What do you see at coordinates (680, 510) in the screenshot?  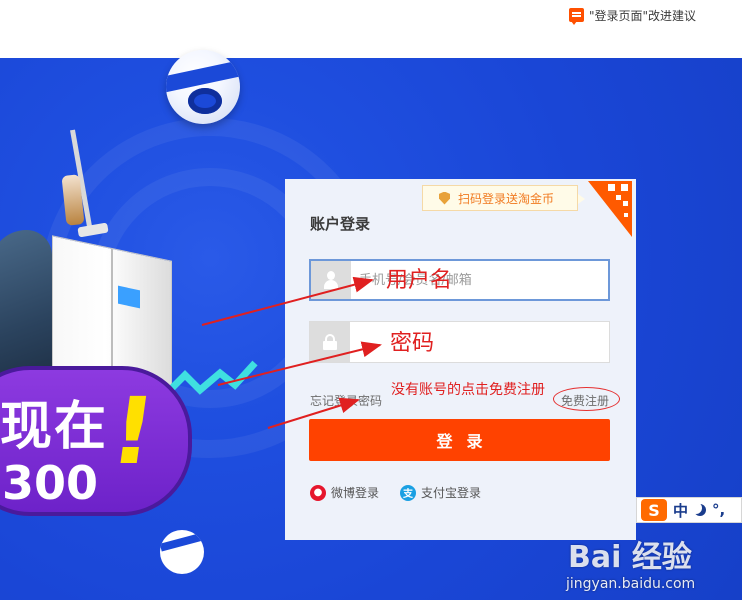 I see `ime-mode: 中` at bounding box center [680, 510].